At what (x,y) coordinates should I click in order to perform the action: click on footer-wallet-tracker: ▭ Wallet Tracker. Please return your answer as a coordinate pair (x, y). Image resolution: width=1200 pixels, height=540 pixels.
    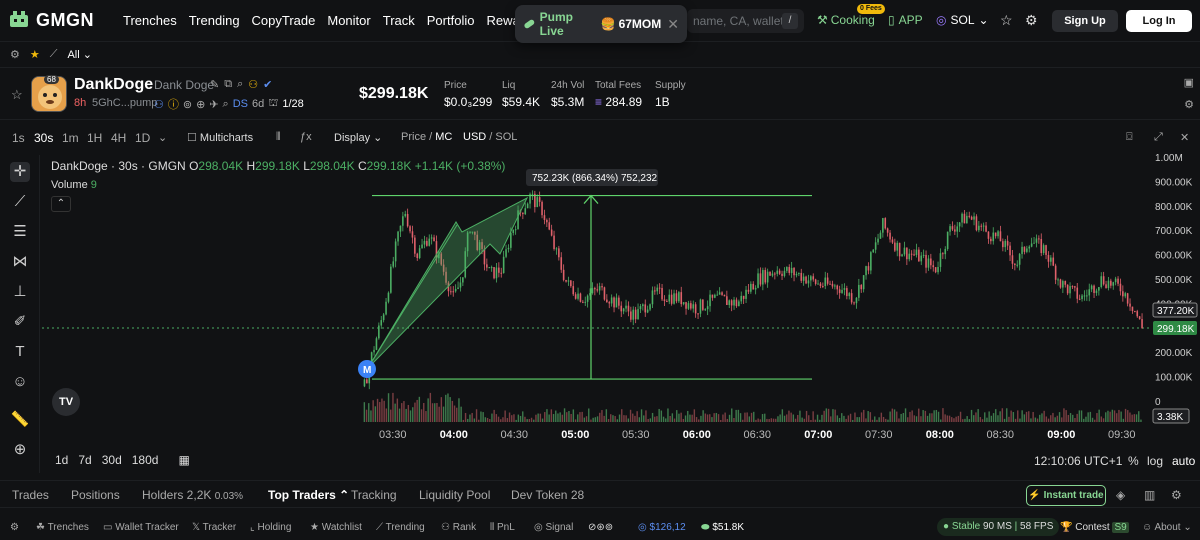
    Looking at the image, I should click on (141, 527).